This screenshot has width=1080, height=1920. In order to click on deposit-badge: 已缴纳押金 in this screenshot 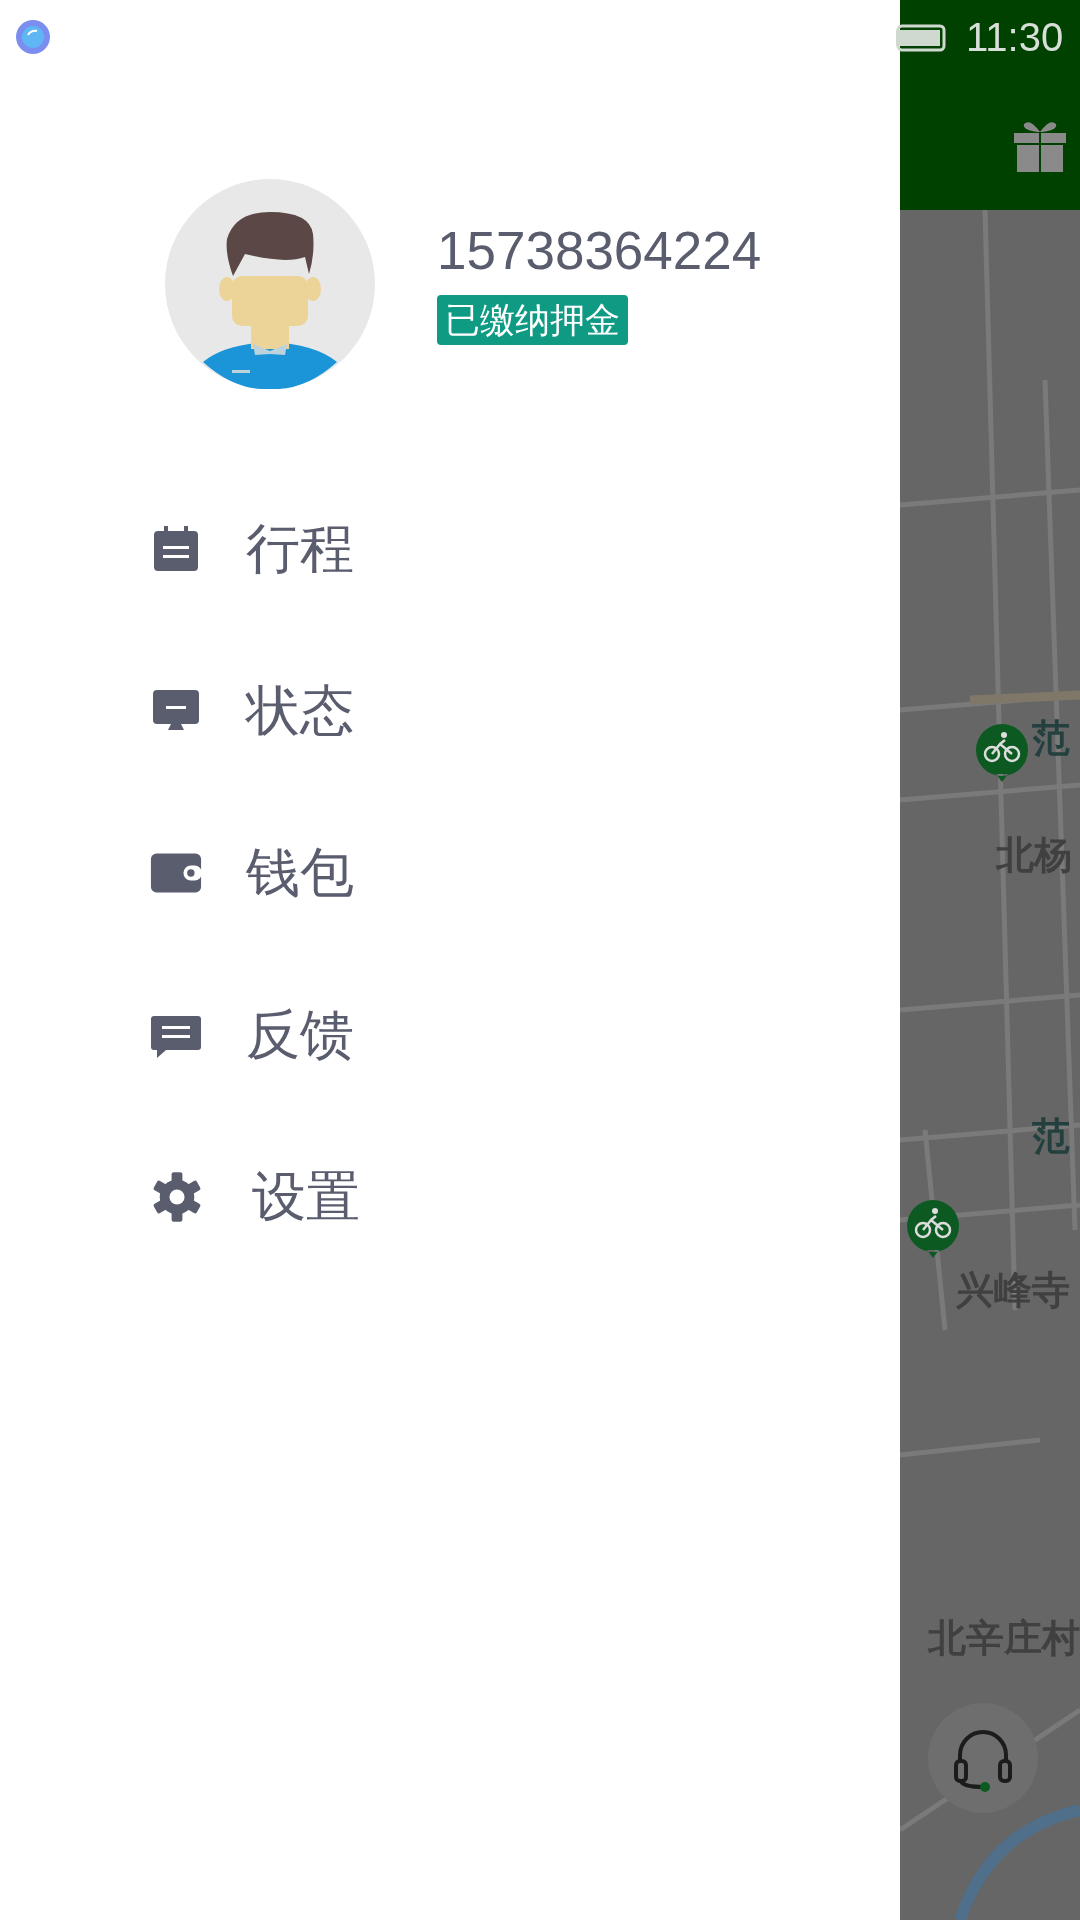, I will do `click(532, 320)`.